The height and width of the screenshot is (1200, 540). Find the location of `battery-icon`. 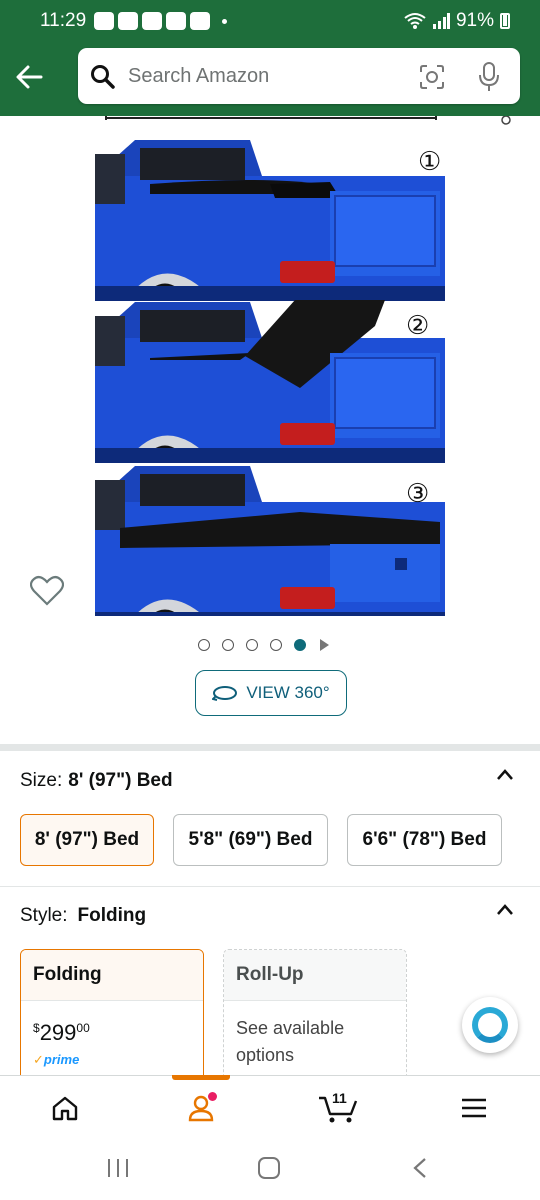

battery-icon is located at coordinates (505, 21).